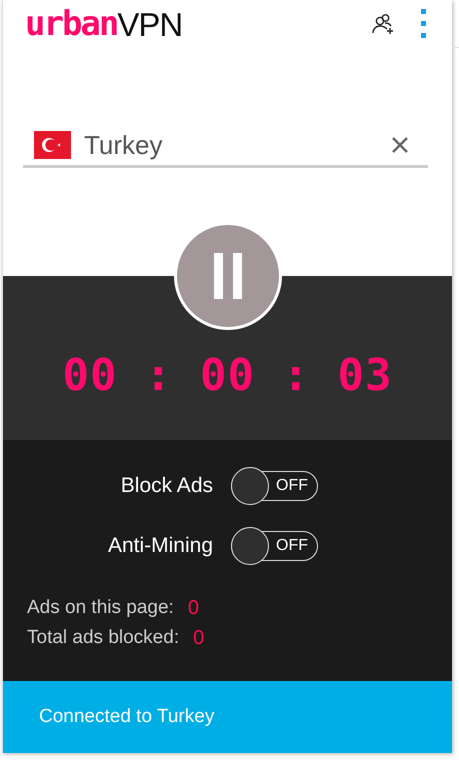  I want to click on turkey-flag-icon, so click(52, 145).